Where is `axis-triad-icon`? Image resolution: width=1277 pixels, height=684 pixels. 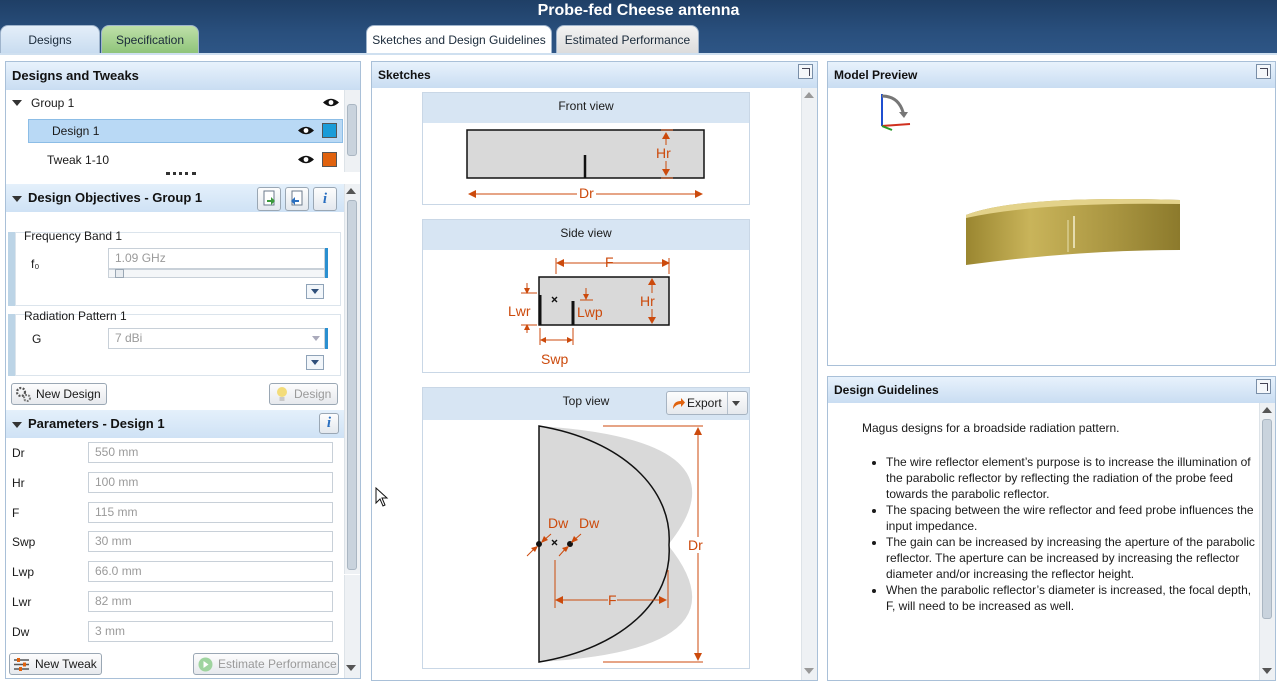
axis-triad-icon is located at coordinates (896, 111).